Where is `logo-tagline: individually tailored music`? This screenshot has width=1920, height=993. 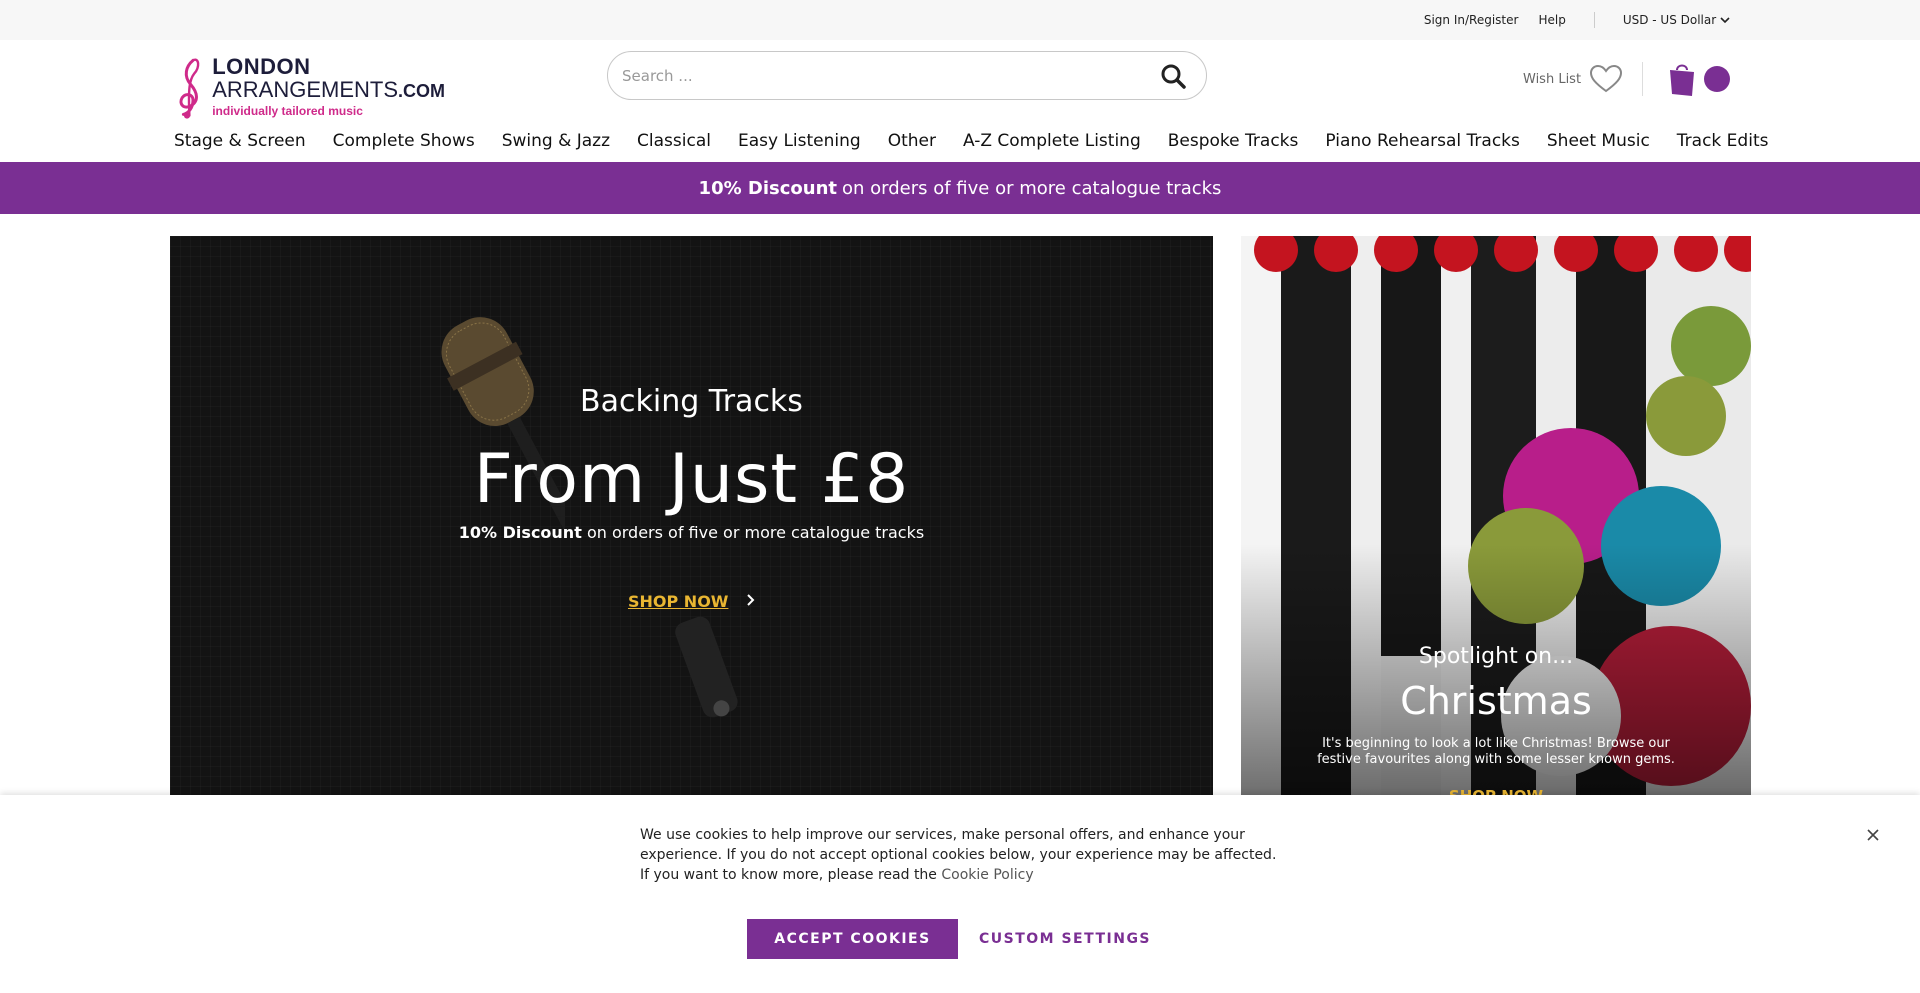
logo-tagline: individually tailored music is located at coordinates (287, 110).